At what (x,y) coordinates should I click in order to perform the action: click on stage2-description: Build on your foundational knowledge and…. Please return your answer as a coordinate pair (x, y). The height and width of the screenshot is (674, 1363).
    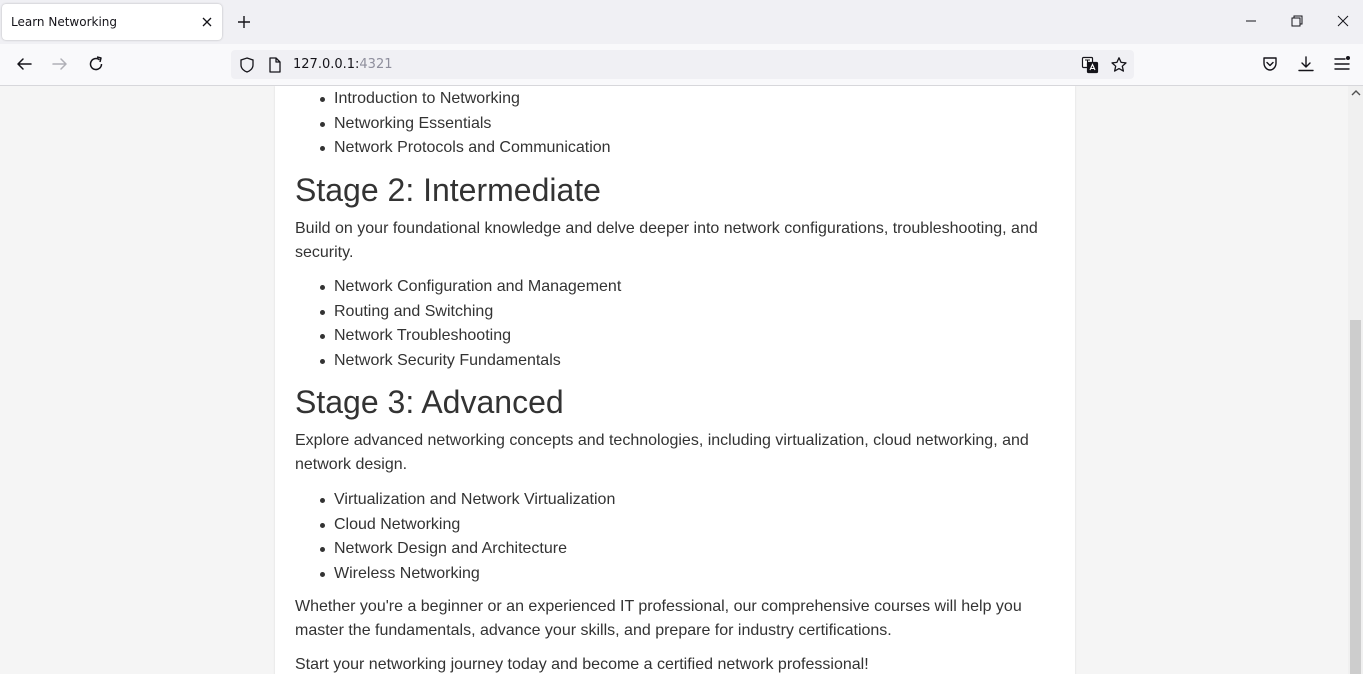
    Looking at the image, I should click on (666, 240).